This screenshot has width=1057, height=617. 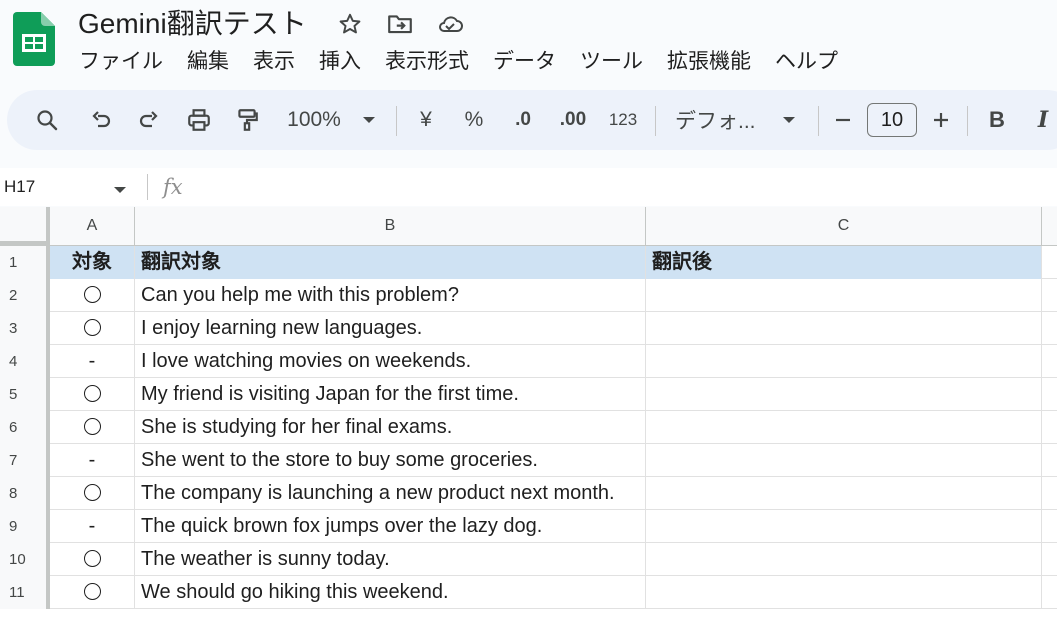 What do you see at coordinates (19, 187) in the screenshot?
I see `name-box: H17` at bounding box center [19, 187].